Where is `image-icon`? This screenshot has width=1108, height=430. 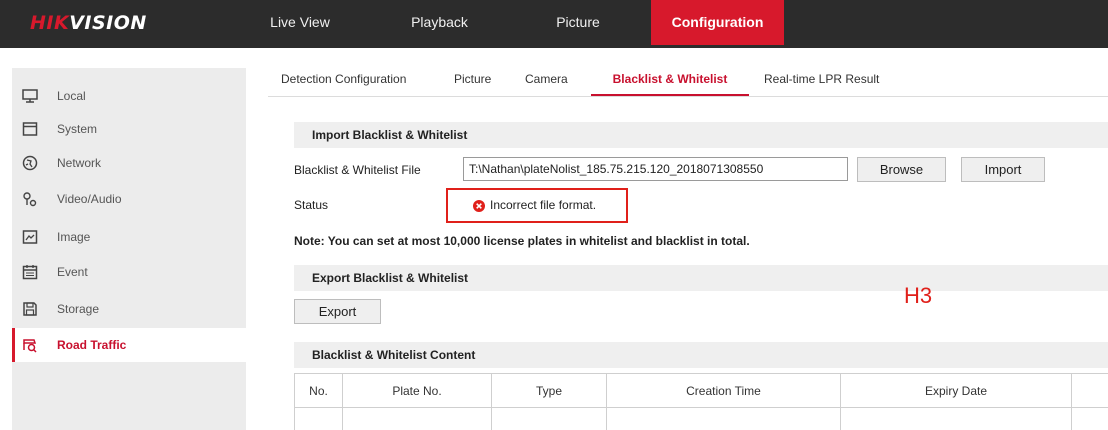
image-icon is located at coordinates (30, 237).